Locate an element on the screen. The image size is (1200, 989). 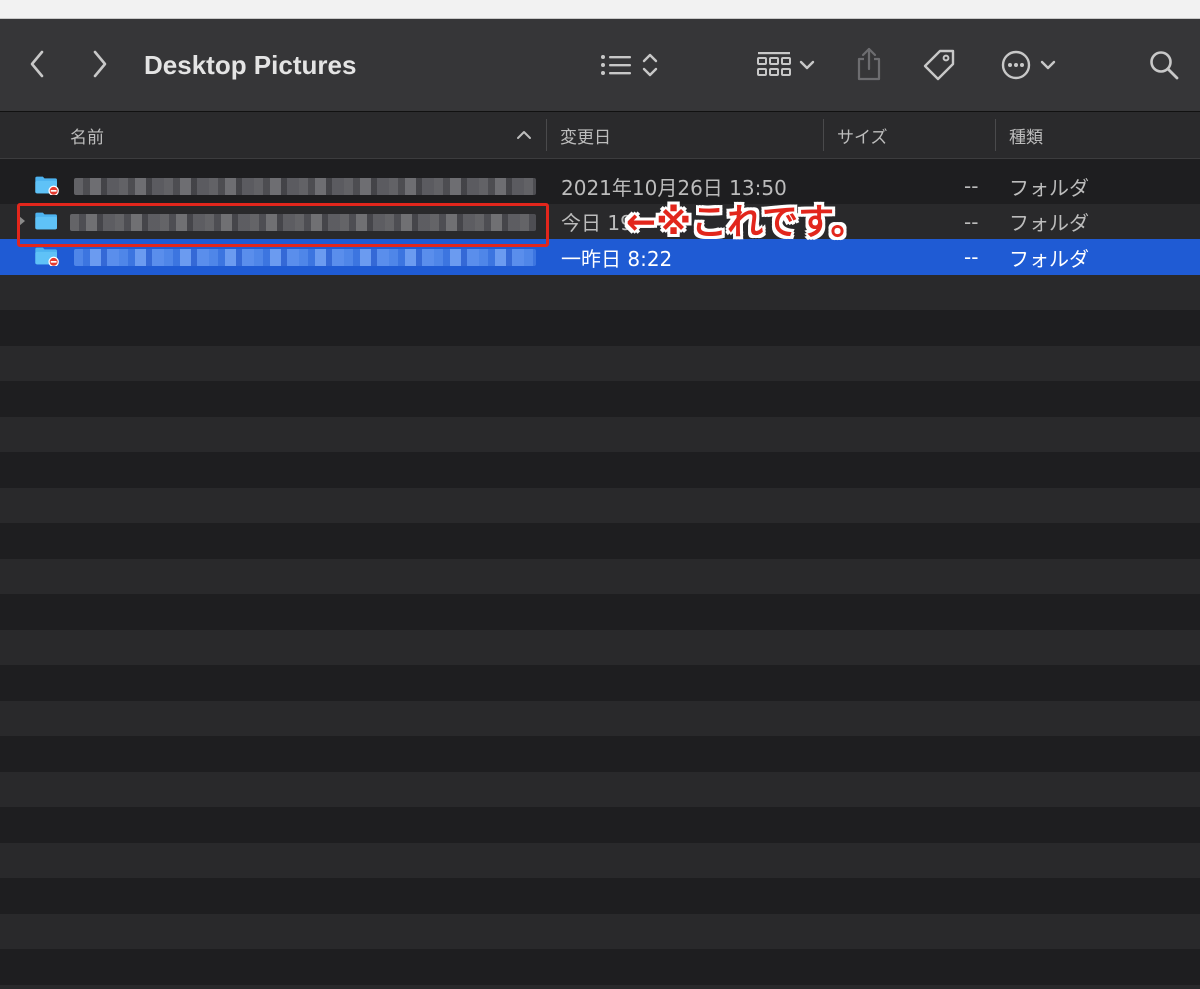
grid-group-icon is located at coordinates (774, 64).